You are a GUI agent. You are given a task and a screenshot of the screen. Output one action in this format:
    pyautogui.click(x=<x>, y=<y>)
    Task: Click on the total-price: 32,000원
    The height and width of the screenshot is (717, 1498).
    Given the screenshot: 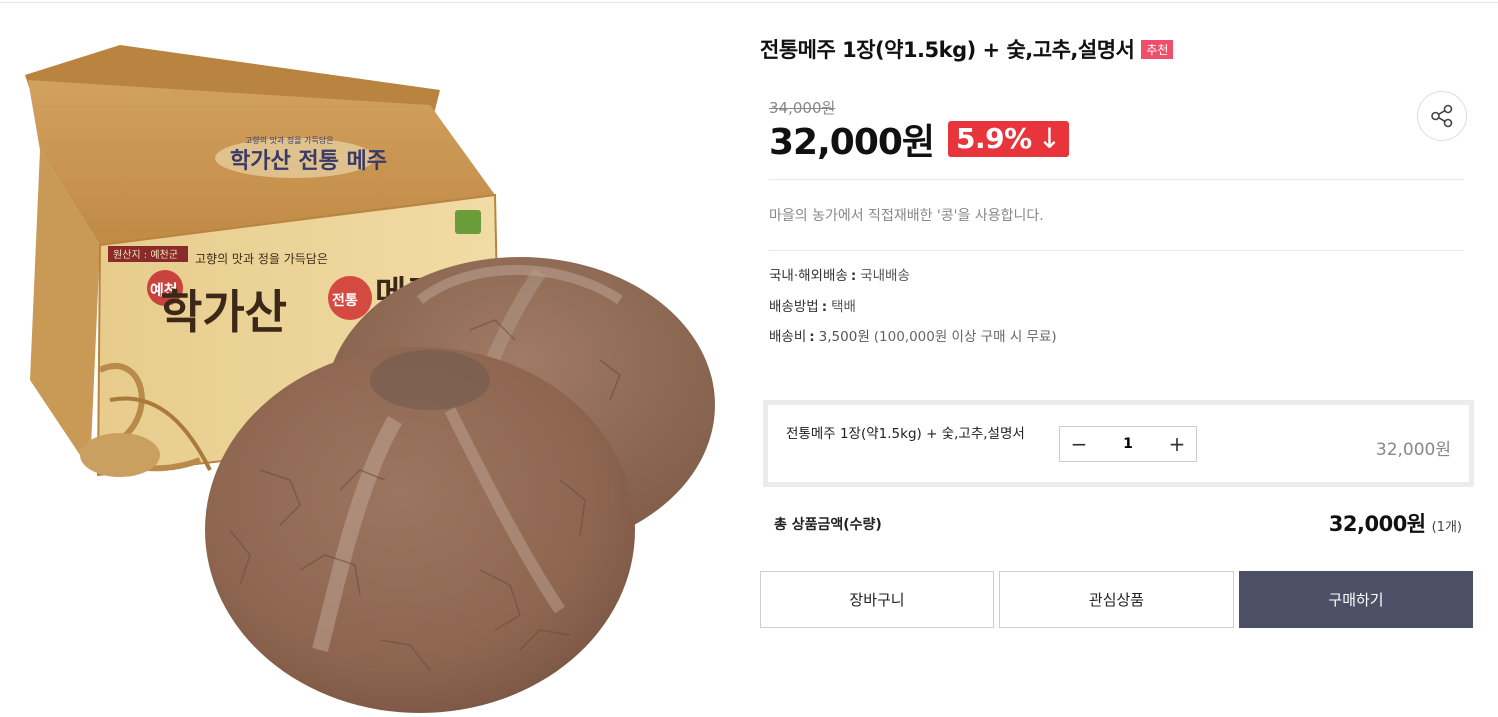 What is the action you would take?
    pyautogui.click(x=1377, y=524)
    